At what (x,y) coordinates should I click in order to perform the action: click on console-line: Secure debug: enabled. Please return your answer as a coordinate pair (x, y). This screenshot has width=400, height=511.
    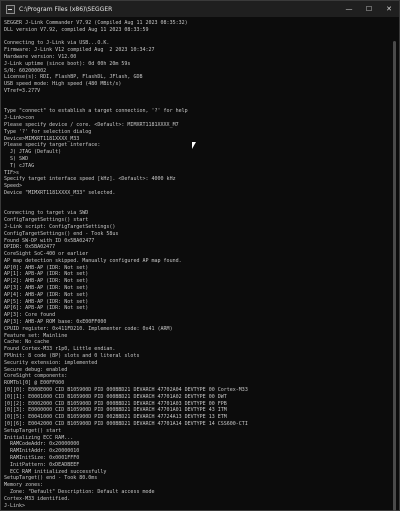
    Looking at the image, I should click on (36, 369).